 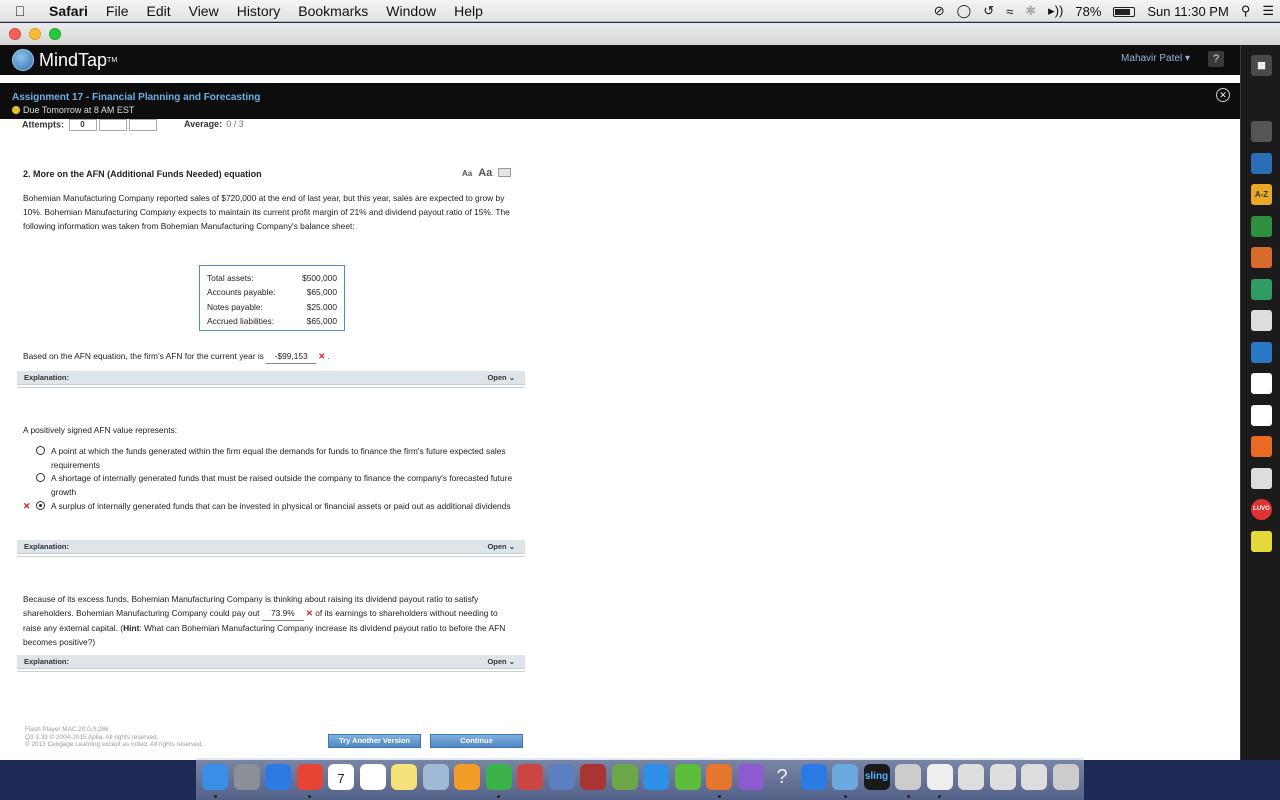 What do you see at coordinates (372, 777) in the screenshot?
I see `dock-reminders-icon` at bounding box center [372, 777].